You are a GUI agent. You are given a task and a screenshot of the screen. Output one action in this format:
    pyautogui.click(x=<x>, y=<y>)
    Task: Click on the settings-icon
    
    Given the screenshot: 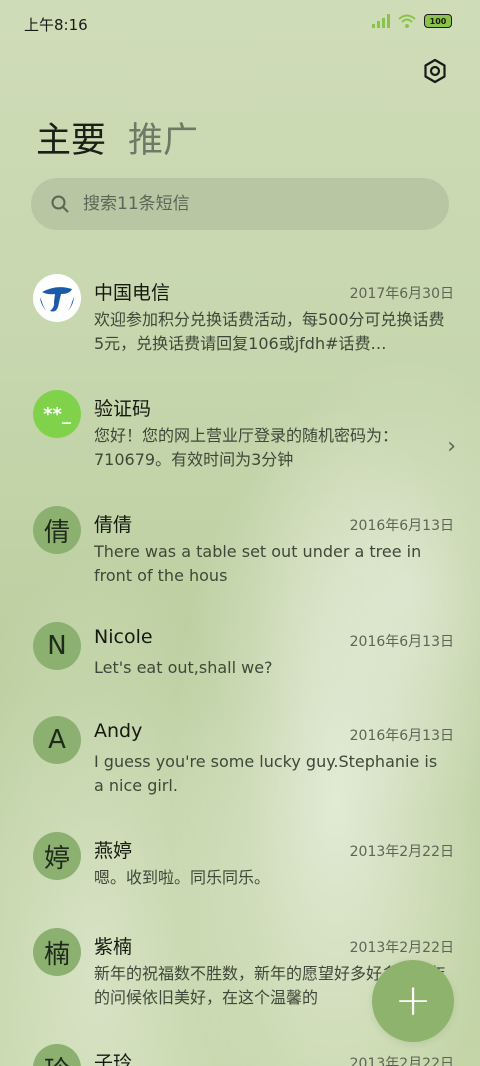 What is the action you would take?
    pyautogui.click(x=435, y=71)
    